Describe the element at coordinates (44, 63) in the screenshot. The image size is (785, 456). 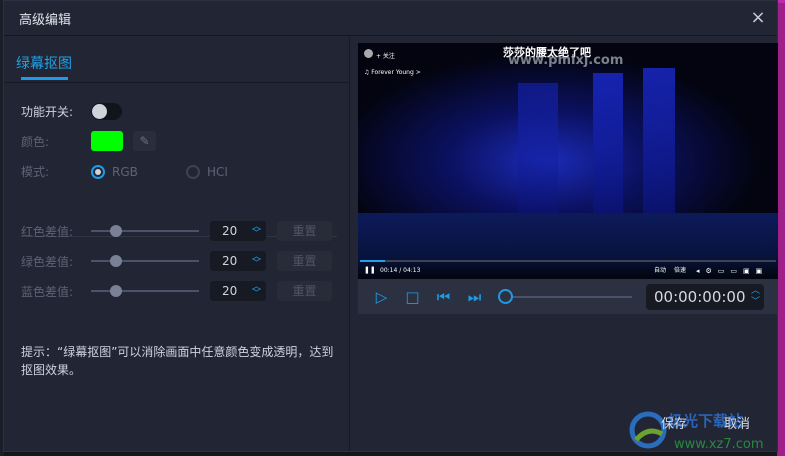
I see `tab-green-screen: 绿幕抠图` at that location.